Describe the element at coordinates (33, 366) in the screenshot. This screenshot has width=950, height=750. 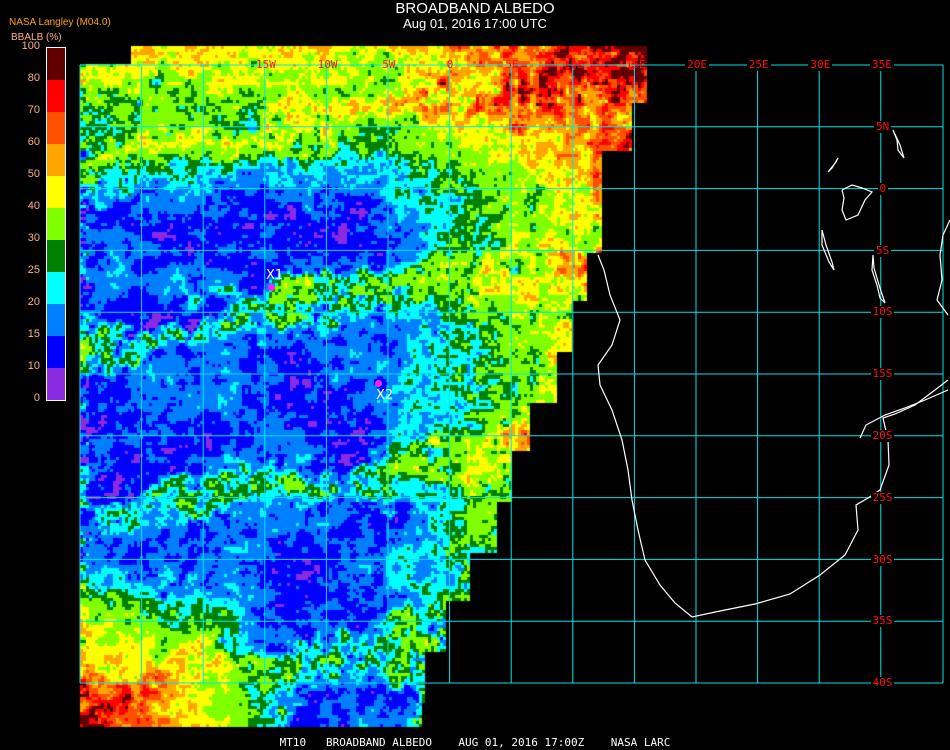
I see `legend-tick: 10` at that location.